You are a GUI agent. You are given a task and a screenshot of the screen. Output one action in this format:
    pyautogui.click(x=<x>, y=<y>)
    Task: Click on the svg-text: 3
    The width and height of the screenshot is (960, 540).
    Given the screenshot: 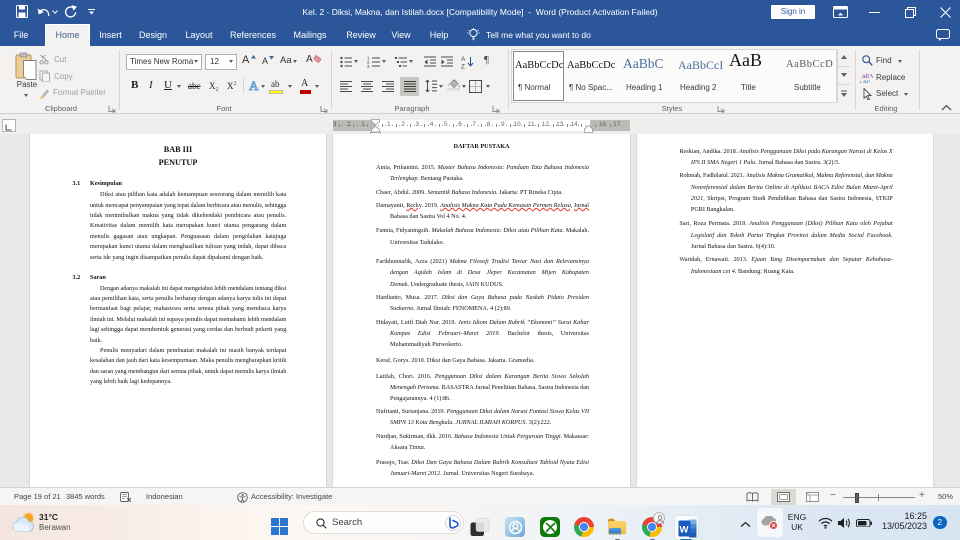 What is the action you would take?
    pyautogui.click(x=368, y=66)
    